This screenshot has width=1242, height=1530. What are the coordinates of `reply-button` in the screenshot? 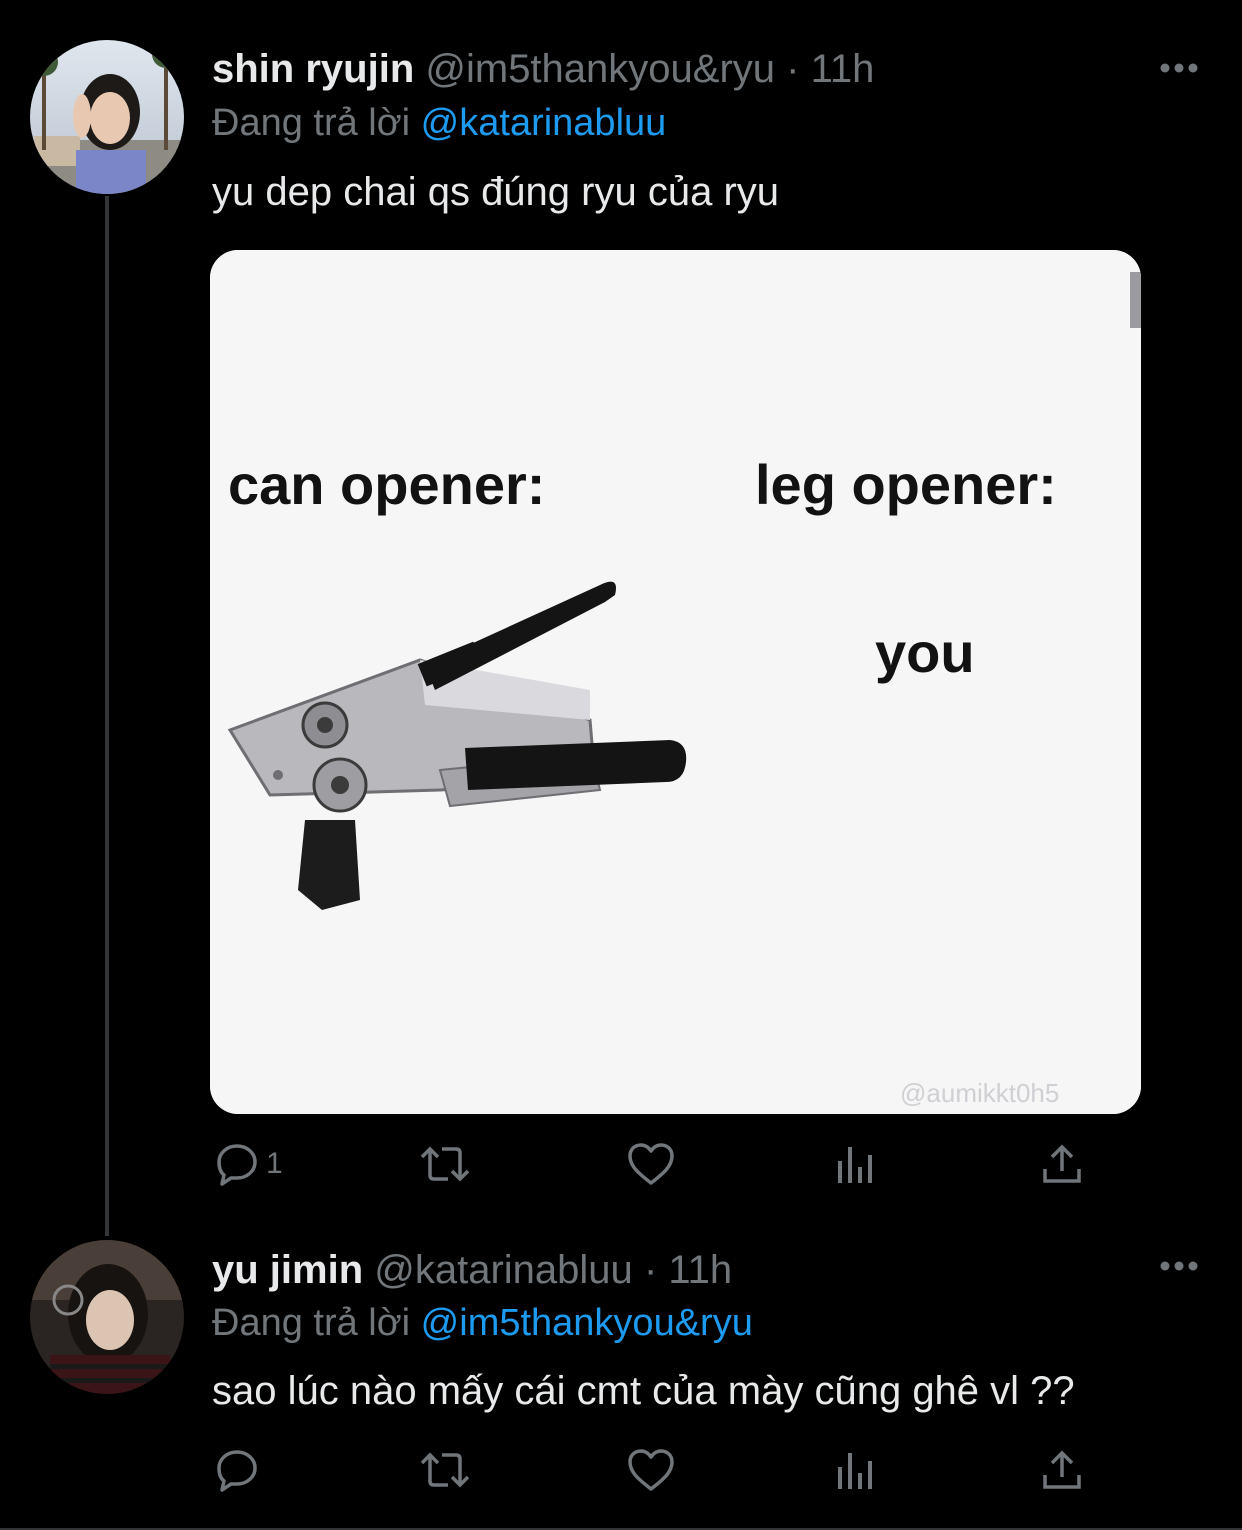 It's located at (237, 1470).